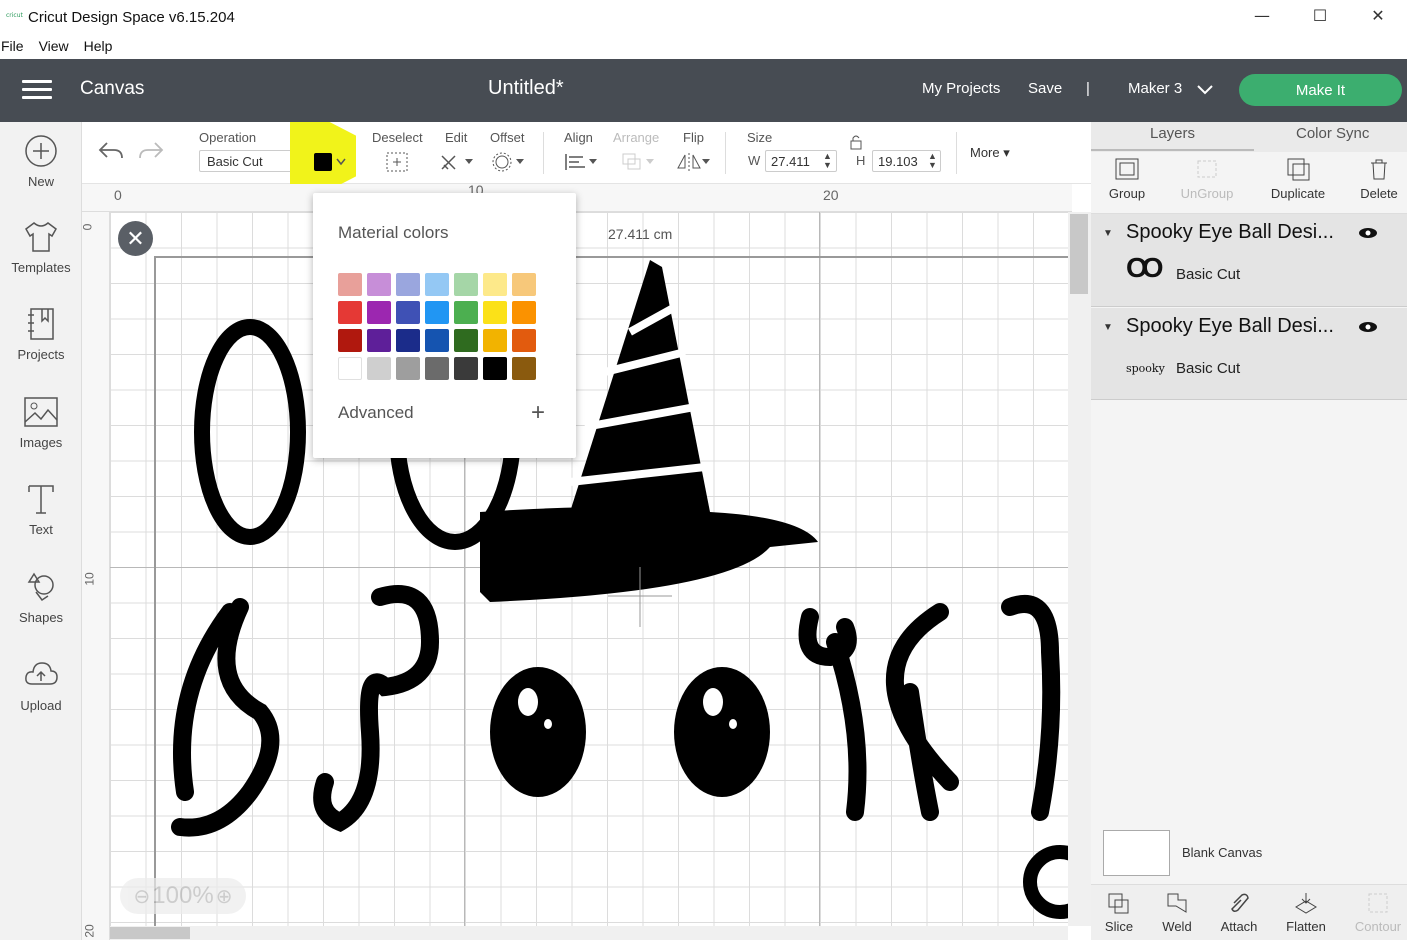 This screenshot has width=1407, height=940. What do you see at coordinates (142, 896) in the screenshot?
I see `zoom-out-icon: ⊖` at bounding box center [142, 896].